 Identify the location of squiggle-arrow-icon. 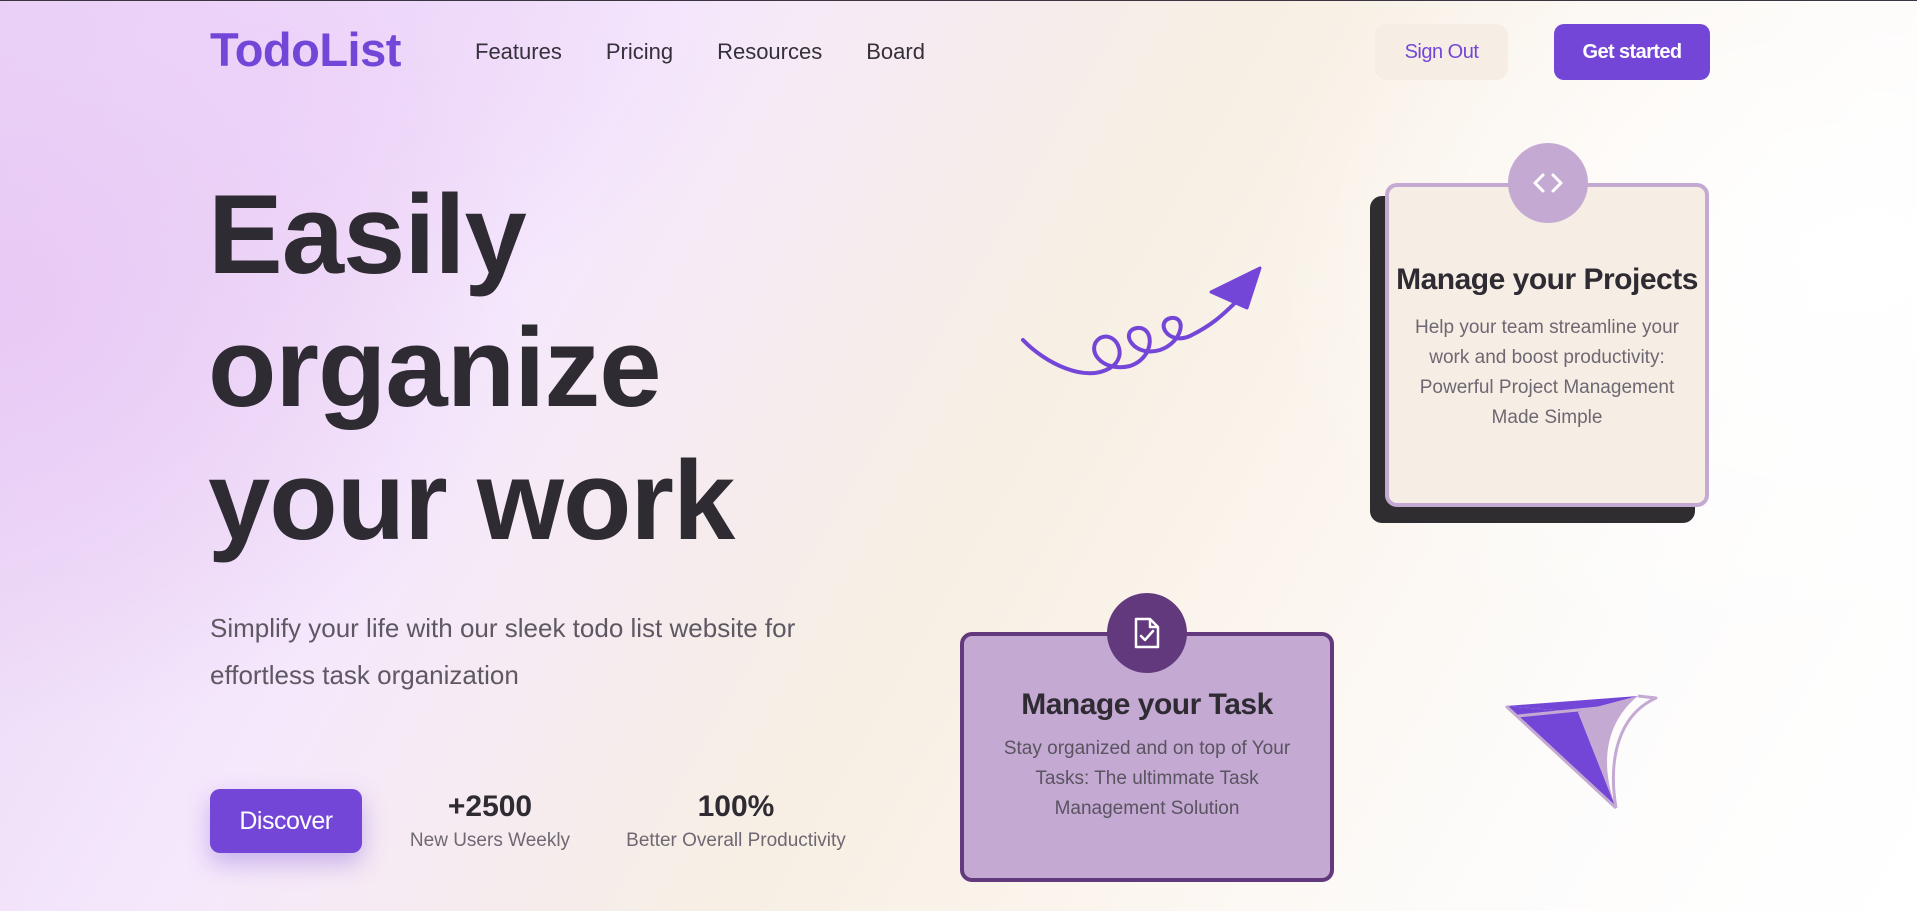
(1141, 321).